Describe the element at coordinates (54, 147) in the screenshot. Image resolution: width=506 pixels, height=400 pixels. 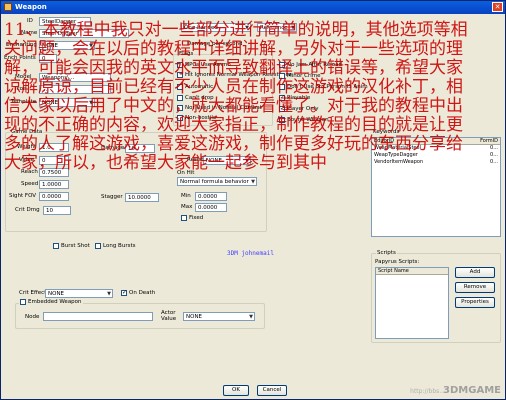
I see `weight-field: 1.0` at that location.